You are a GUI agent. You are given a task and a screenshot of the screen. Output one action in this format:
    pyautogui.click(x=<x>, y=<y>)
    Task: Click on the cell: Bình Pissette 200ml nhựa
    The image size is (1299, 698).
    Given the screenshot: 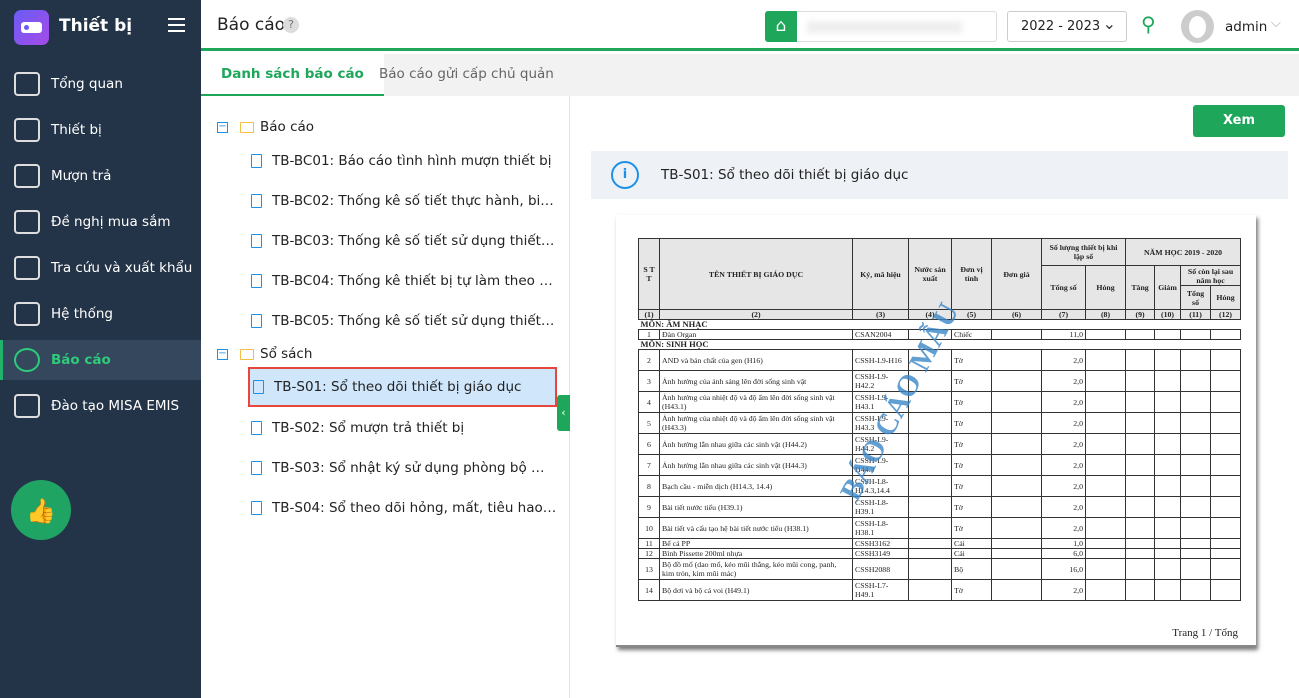 What is the action you would take?
    pyautogui.click(x=756, y=553)
    